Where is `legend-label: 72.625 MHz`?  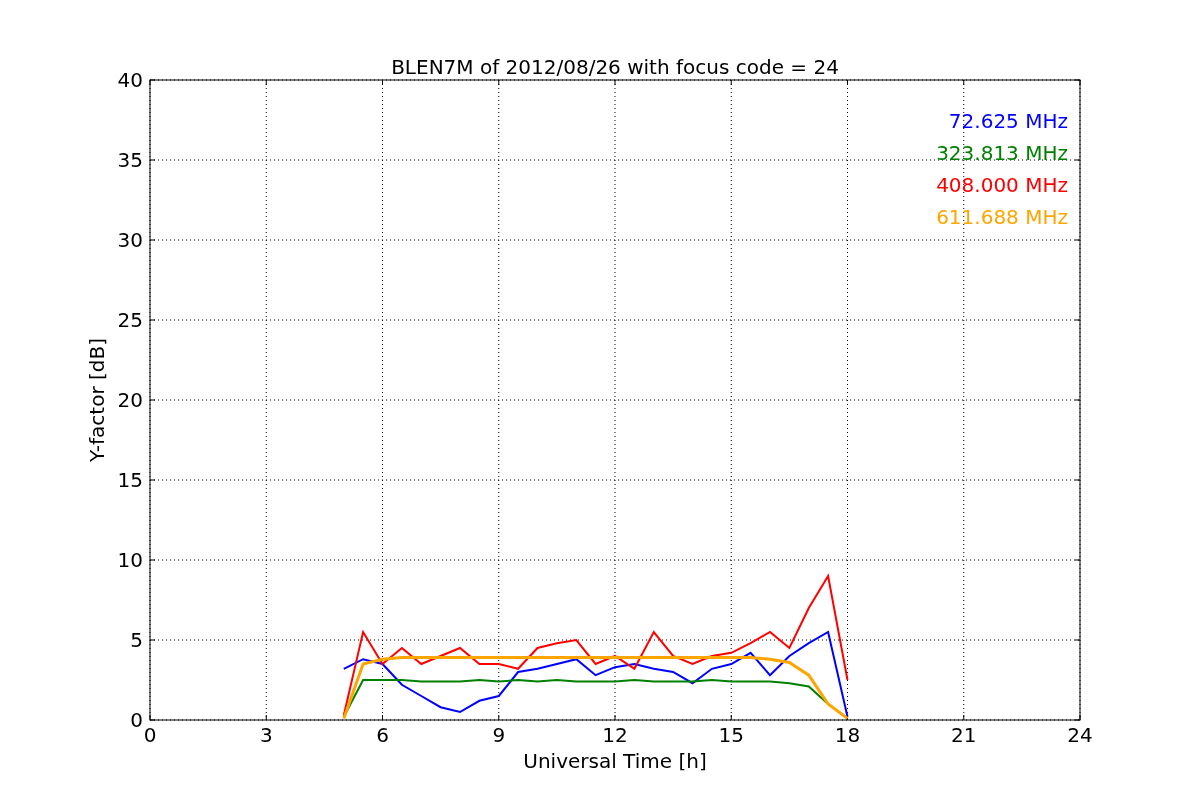 legend-label: 72.625 MHz is located at coordinates (1008, 121).